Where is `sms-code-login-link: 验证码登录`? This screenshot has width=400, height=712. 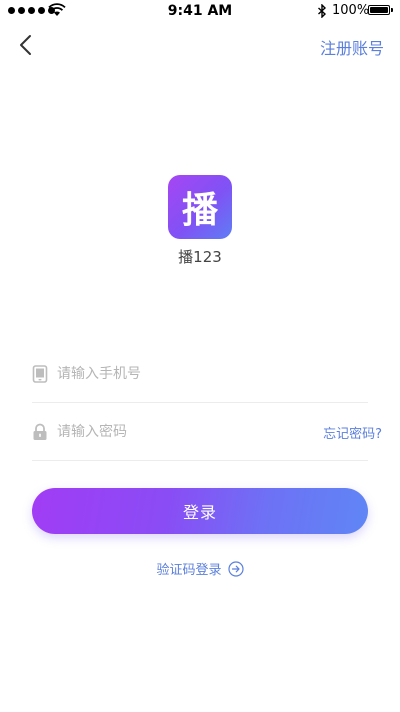
sms-code-login-link: 验证码登录 is located at coordinates (200, 568).